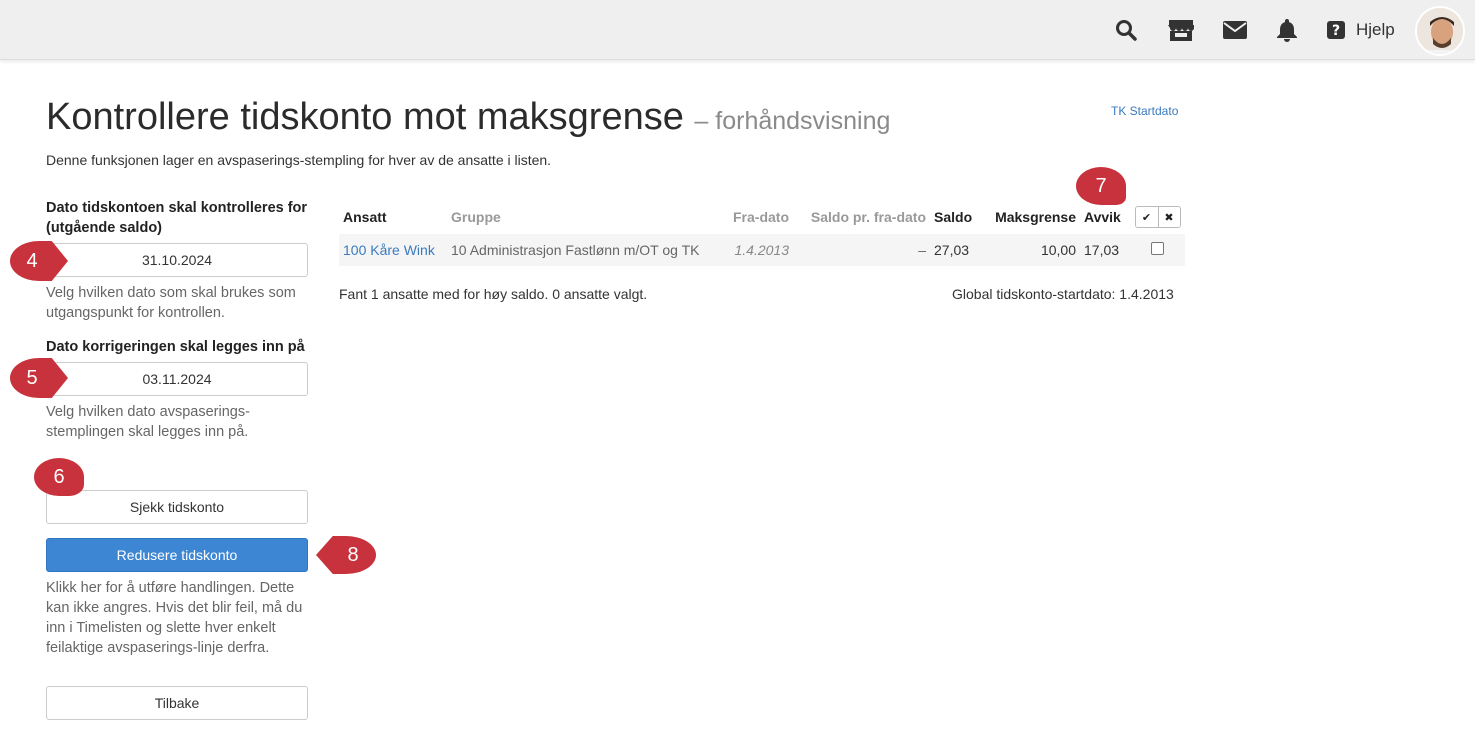 Image resolution: width=1475 pixels, height=755 pixels. What do you see at coordinates (32, 377) in the screenshot?
I see `step-marker-5-label: 5` at bounding box center [32, 377].